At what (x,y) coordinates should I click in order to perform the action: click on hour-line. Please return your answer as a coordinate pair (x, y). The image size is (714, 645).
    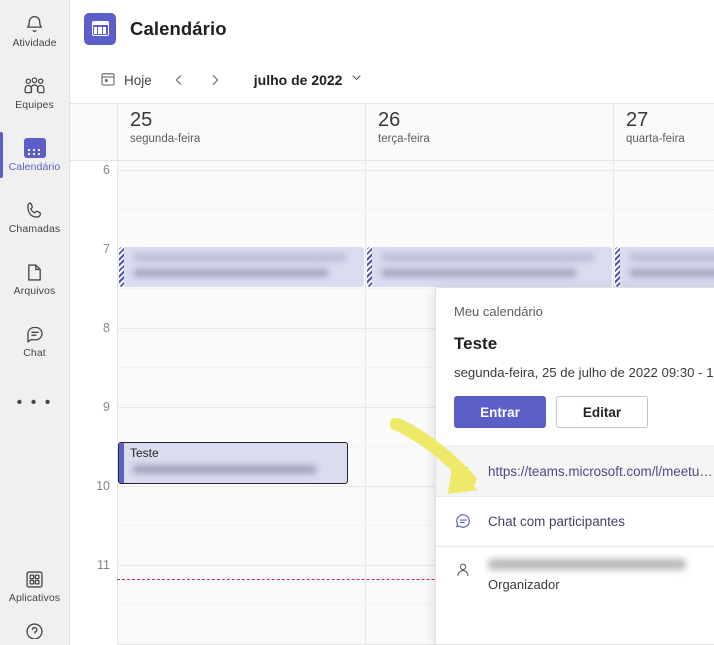
    Looking at the image, I should click on (415, 170).